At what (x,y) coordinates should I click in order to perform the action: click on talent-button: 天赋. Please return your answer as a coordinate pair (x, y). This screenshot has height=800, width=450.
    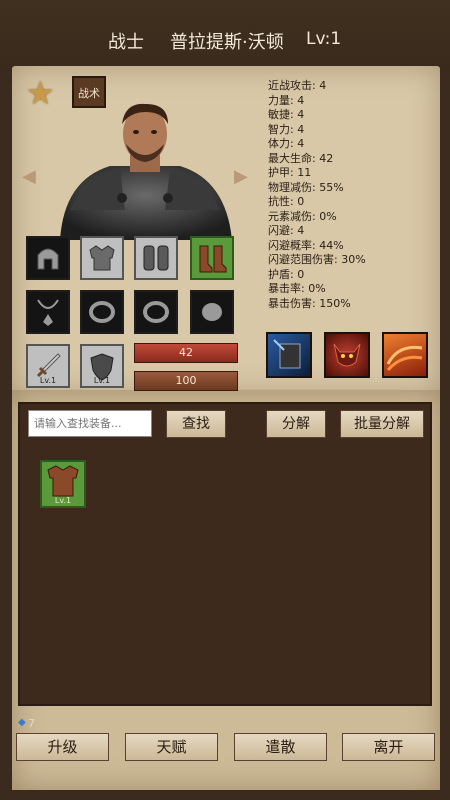
    Looking at the image, I should click on (171, 747).